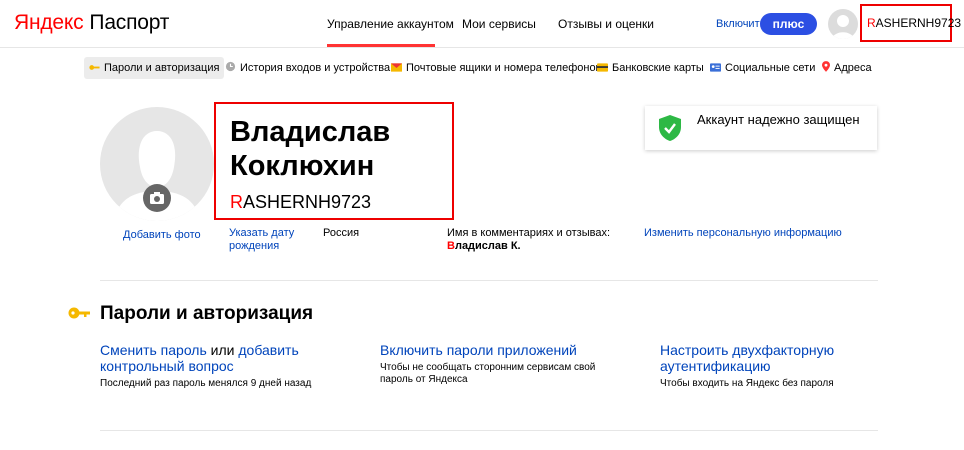 Image resolution: width=964 pixels, height=450 pixels. What do you see at coordinates (529, 233) in the screenshot?
I see `comments-name-label: Имя в комментариях и отзывах:` at bounding box center [529, 233].